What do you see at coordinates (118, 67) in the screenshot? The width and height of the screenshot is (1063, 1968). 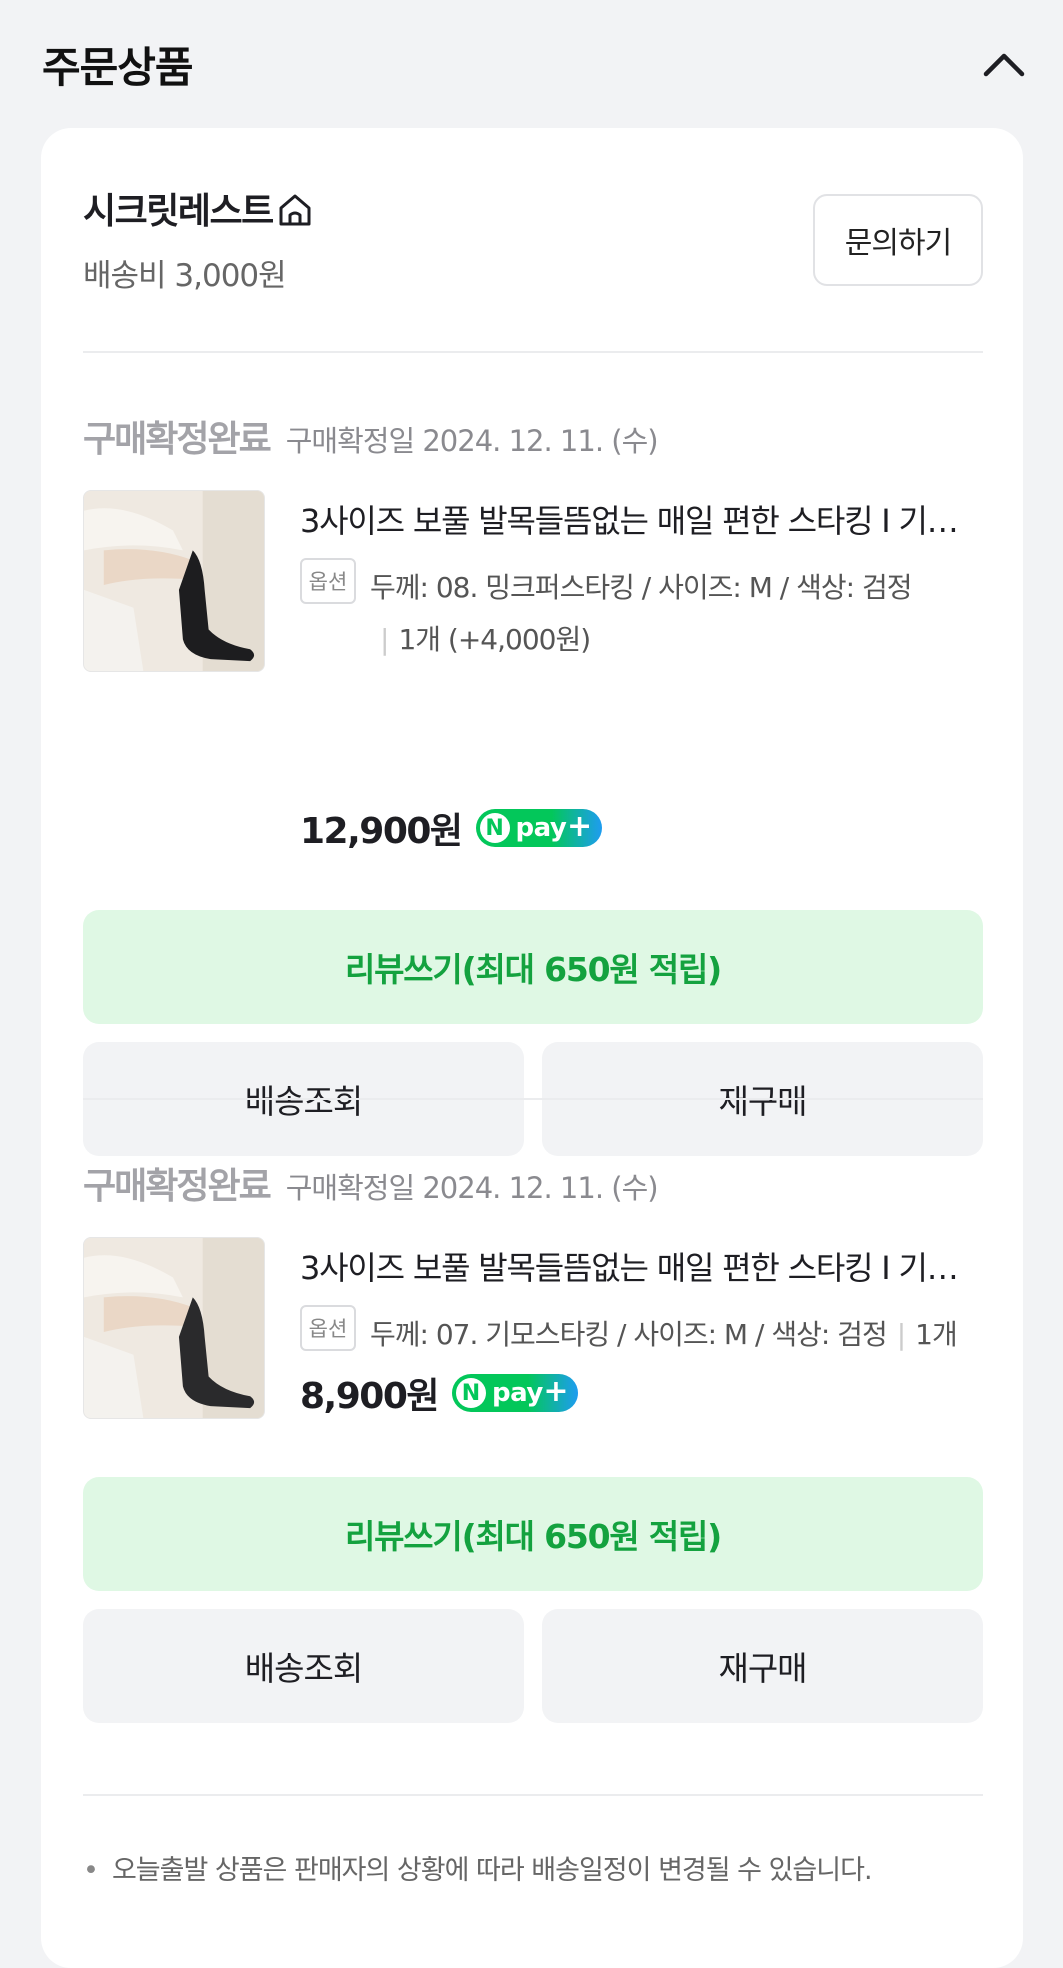 I see `page-title: 주문상품` at bounding box center [118, 67].